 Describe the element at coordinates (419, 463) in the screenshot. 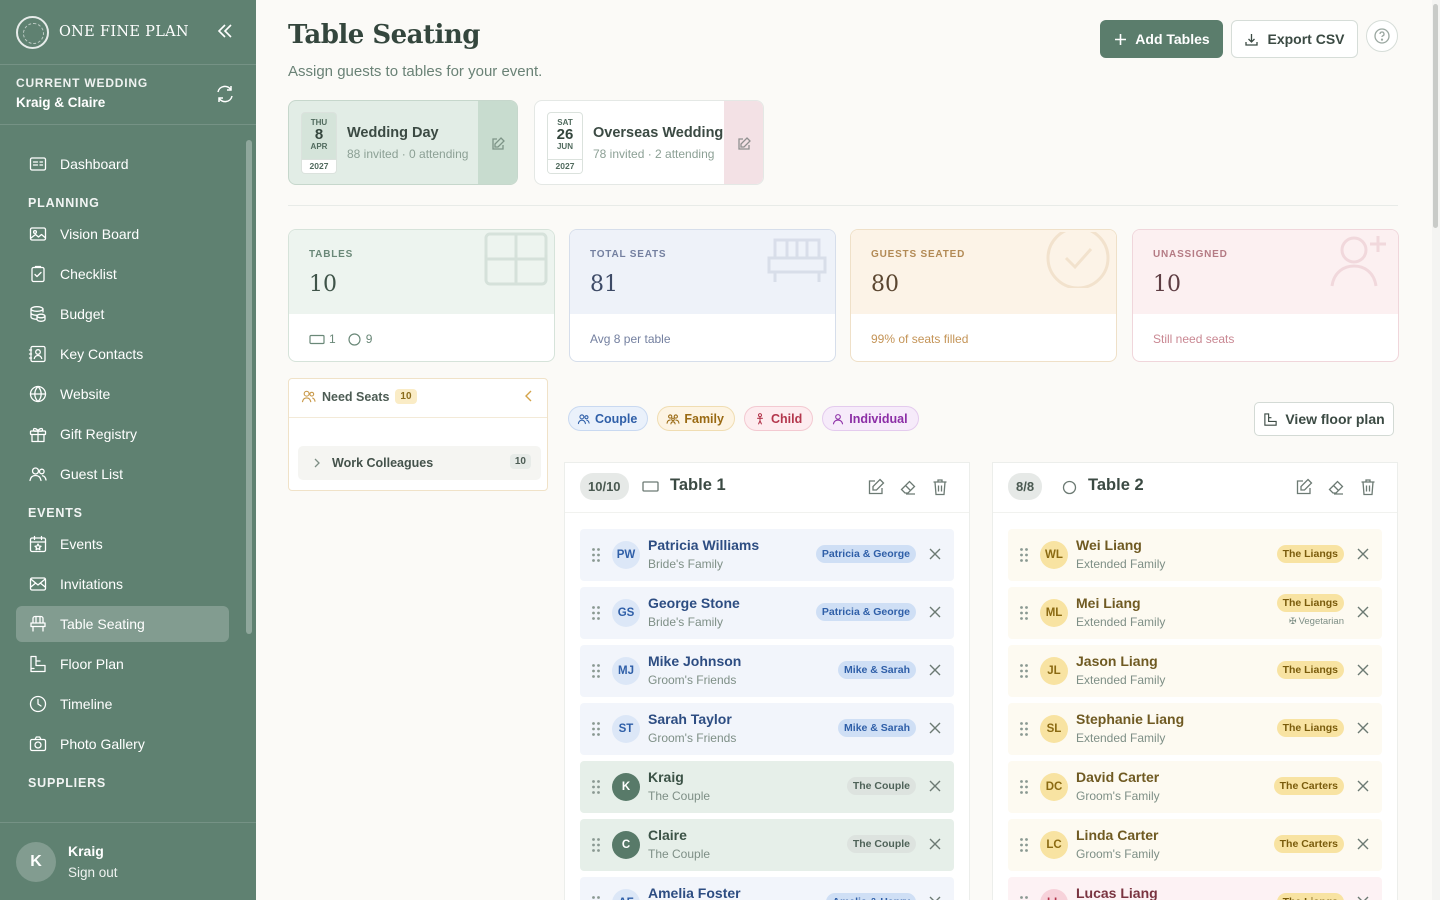

I see `guest-group-work-colleagues: Work Colleagues 10` at that location.